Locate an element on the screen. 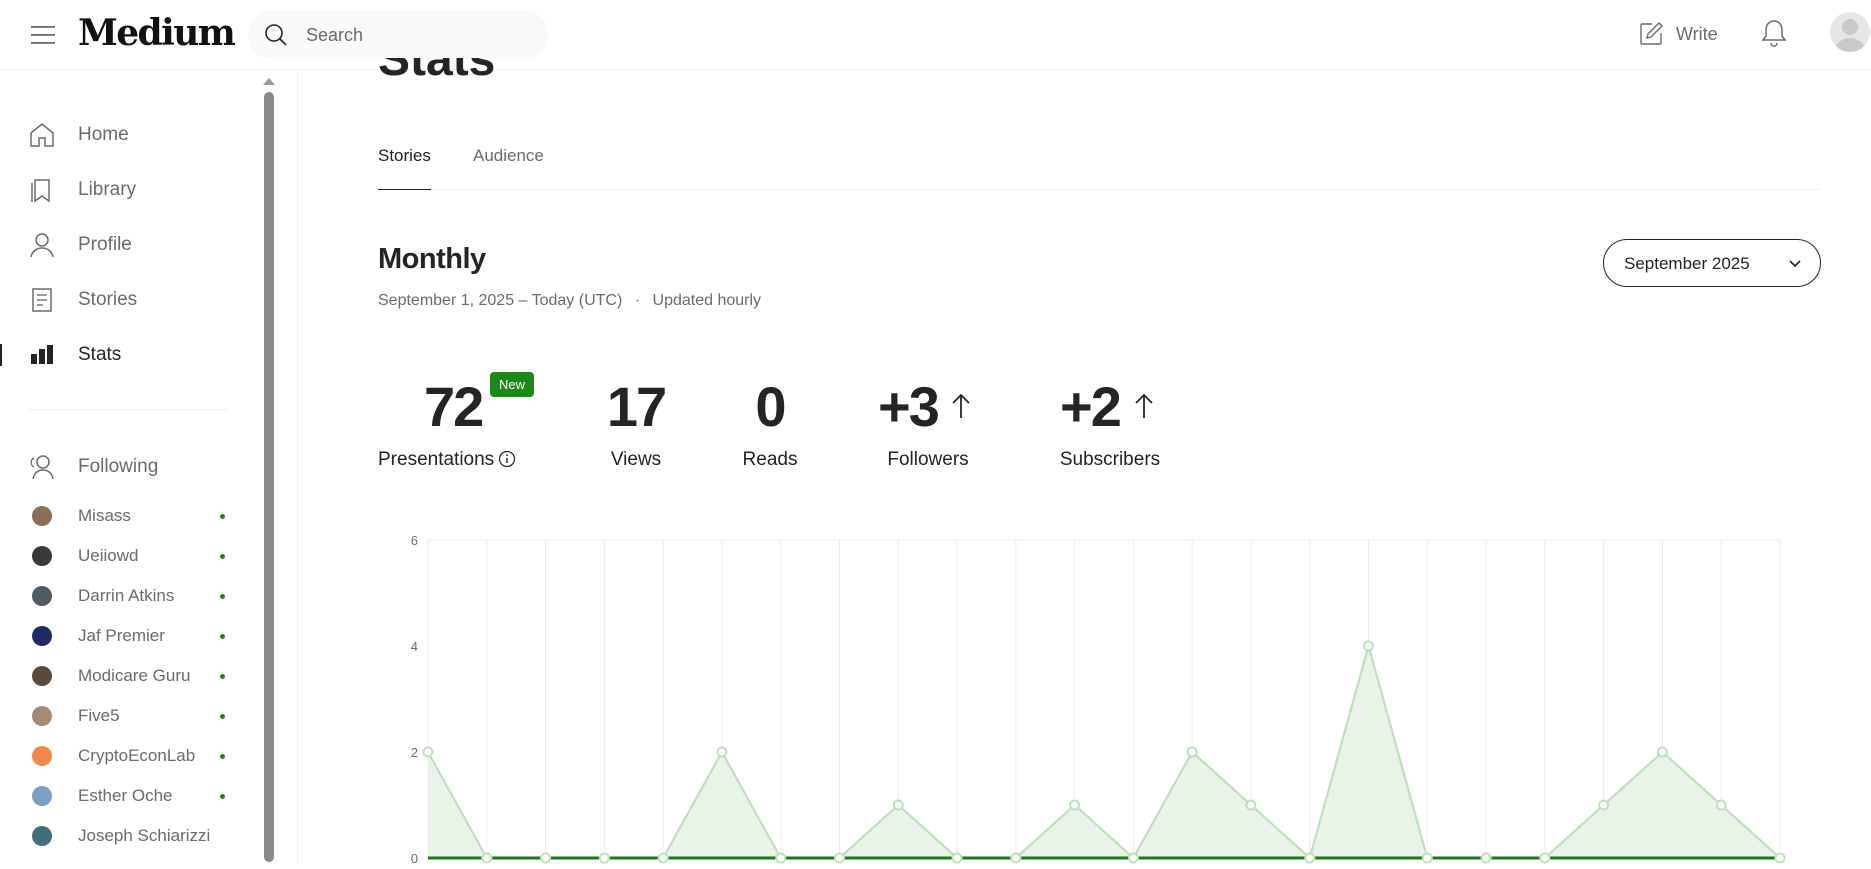  stat-value: 17 is located at coordinates (636, 406).